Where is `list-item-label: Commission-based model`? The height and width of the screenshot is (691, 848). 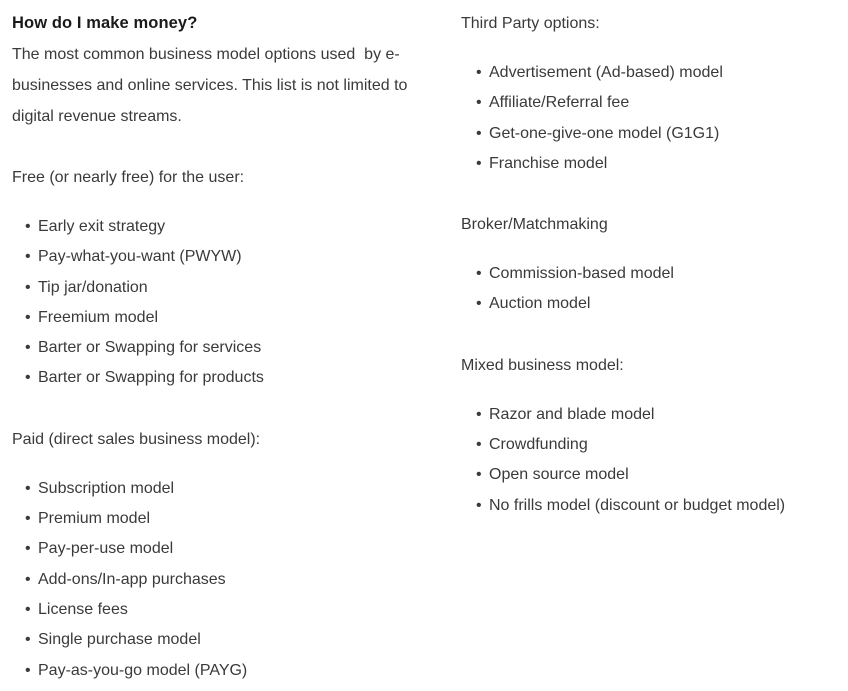 list-item-label: Commission-based model is located at coordinates (581, 274).